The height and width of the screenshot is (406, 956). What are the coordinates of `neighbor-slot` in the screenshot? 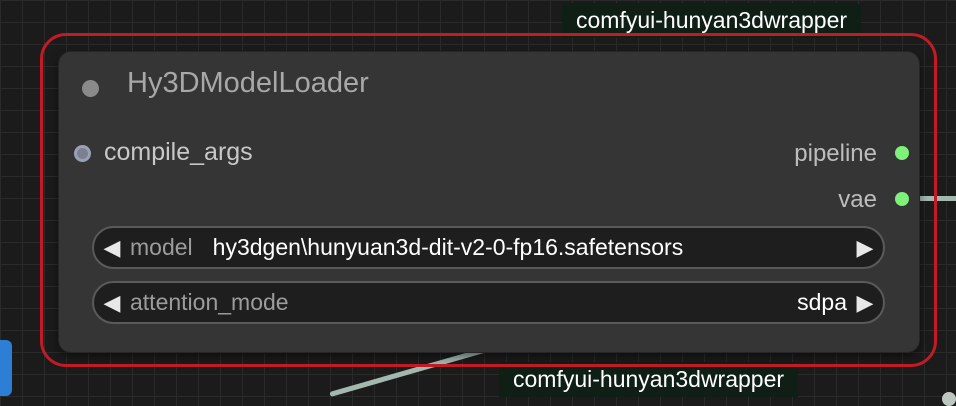 It's located at (949, 399).